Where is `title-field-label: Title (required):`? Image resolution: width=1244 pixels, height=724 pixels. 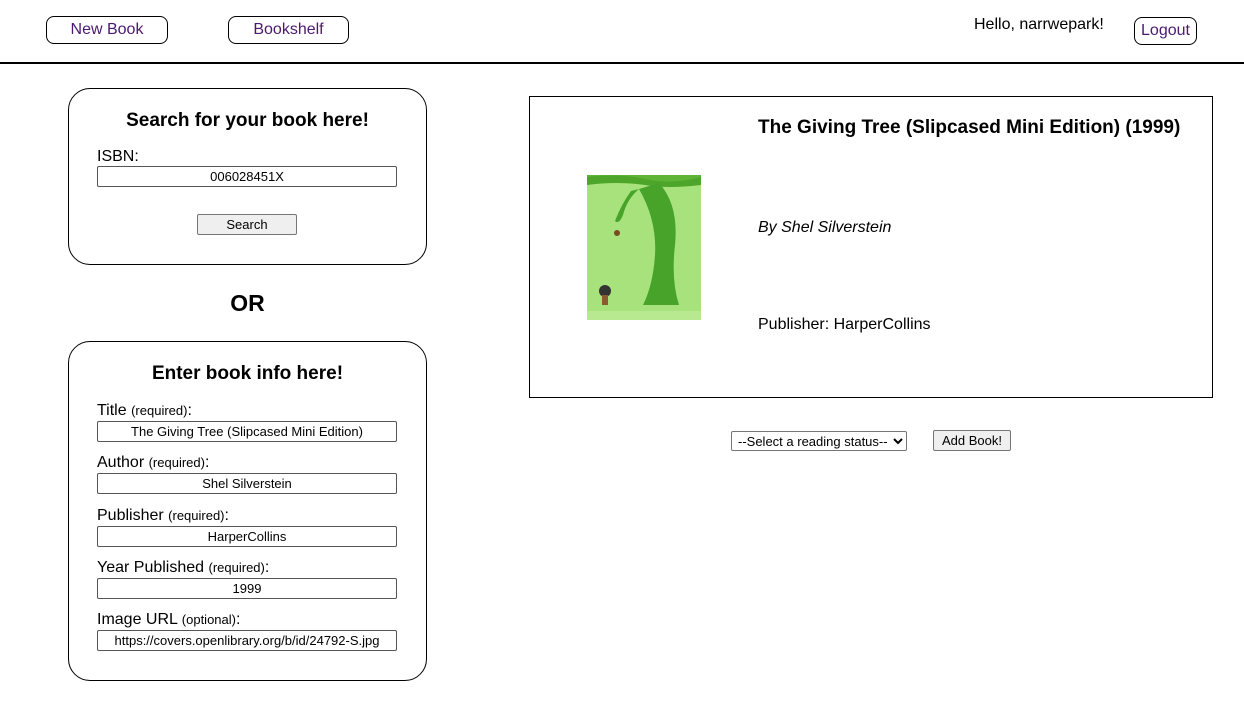
title-field-label: Title (required): is located at coordinates (144, 410).